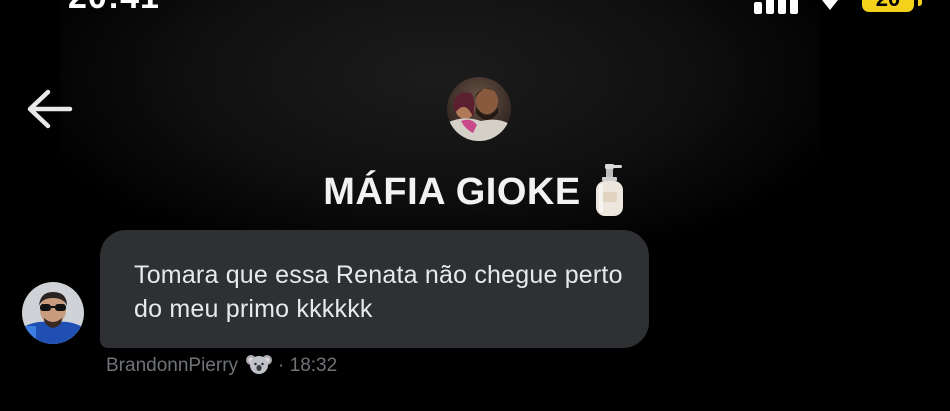 The image size is (950, 411). I want to click on message-time: · 18:32, so click(308, 365).